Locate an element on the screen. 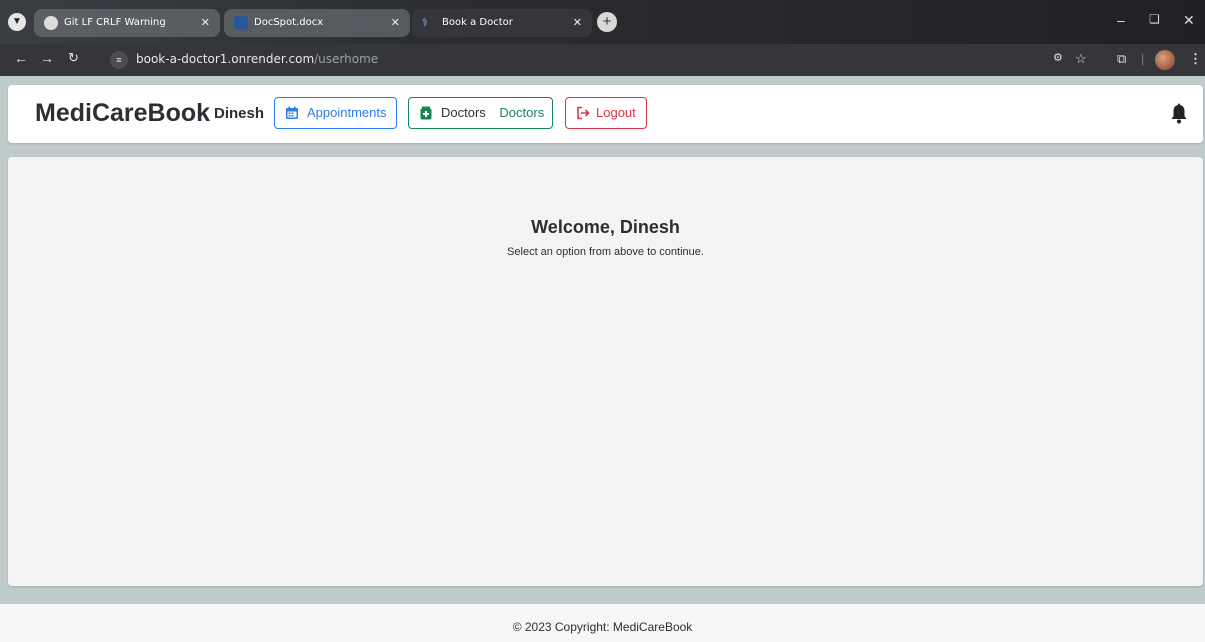  copyright-text: © 2023 Copyright: MediCareBook is located at coordinates (602, 627).